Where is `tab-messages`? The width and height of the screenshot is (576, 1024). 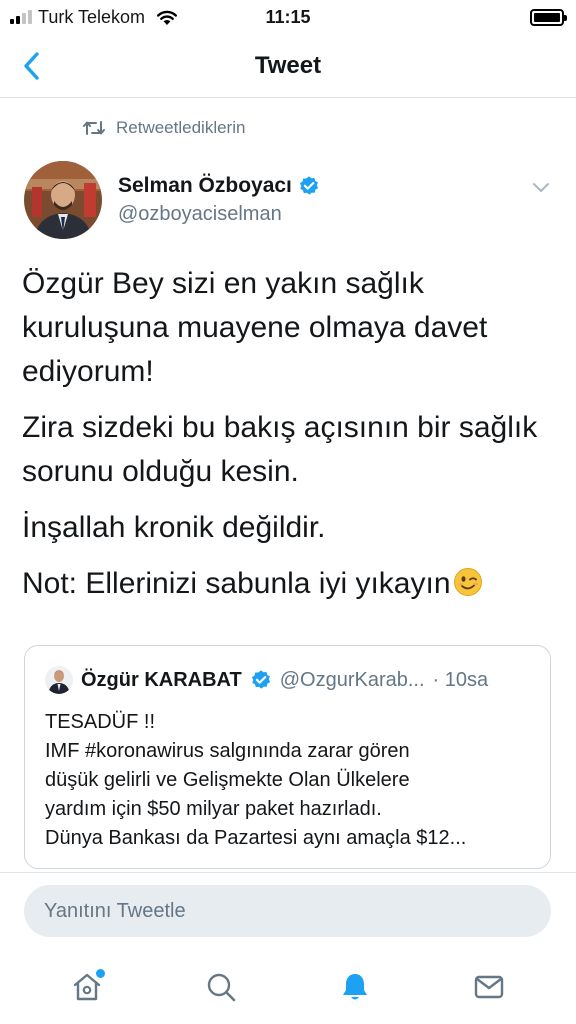 tab-messages is located at coordinates (489, 987).